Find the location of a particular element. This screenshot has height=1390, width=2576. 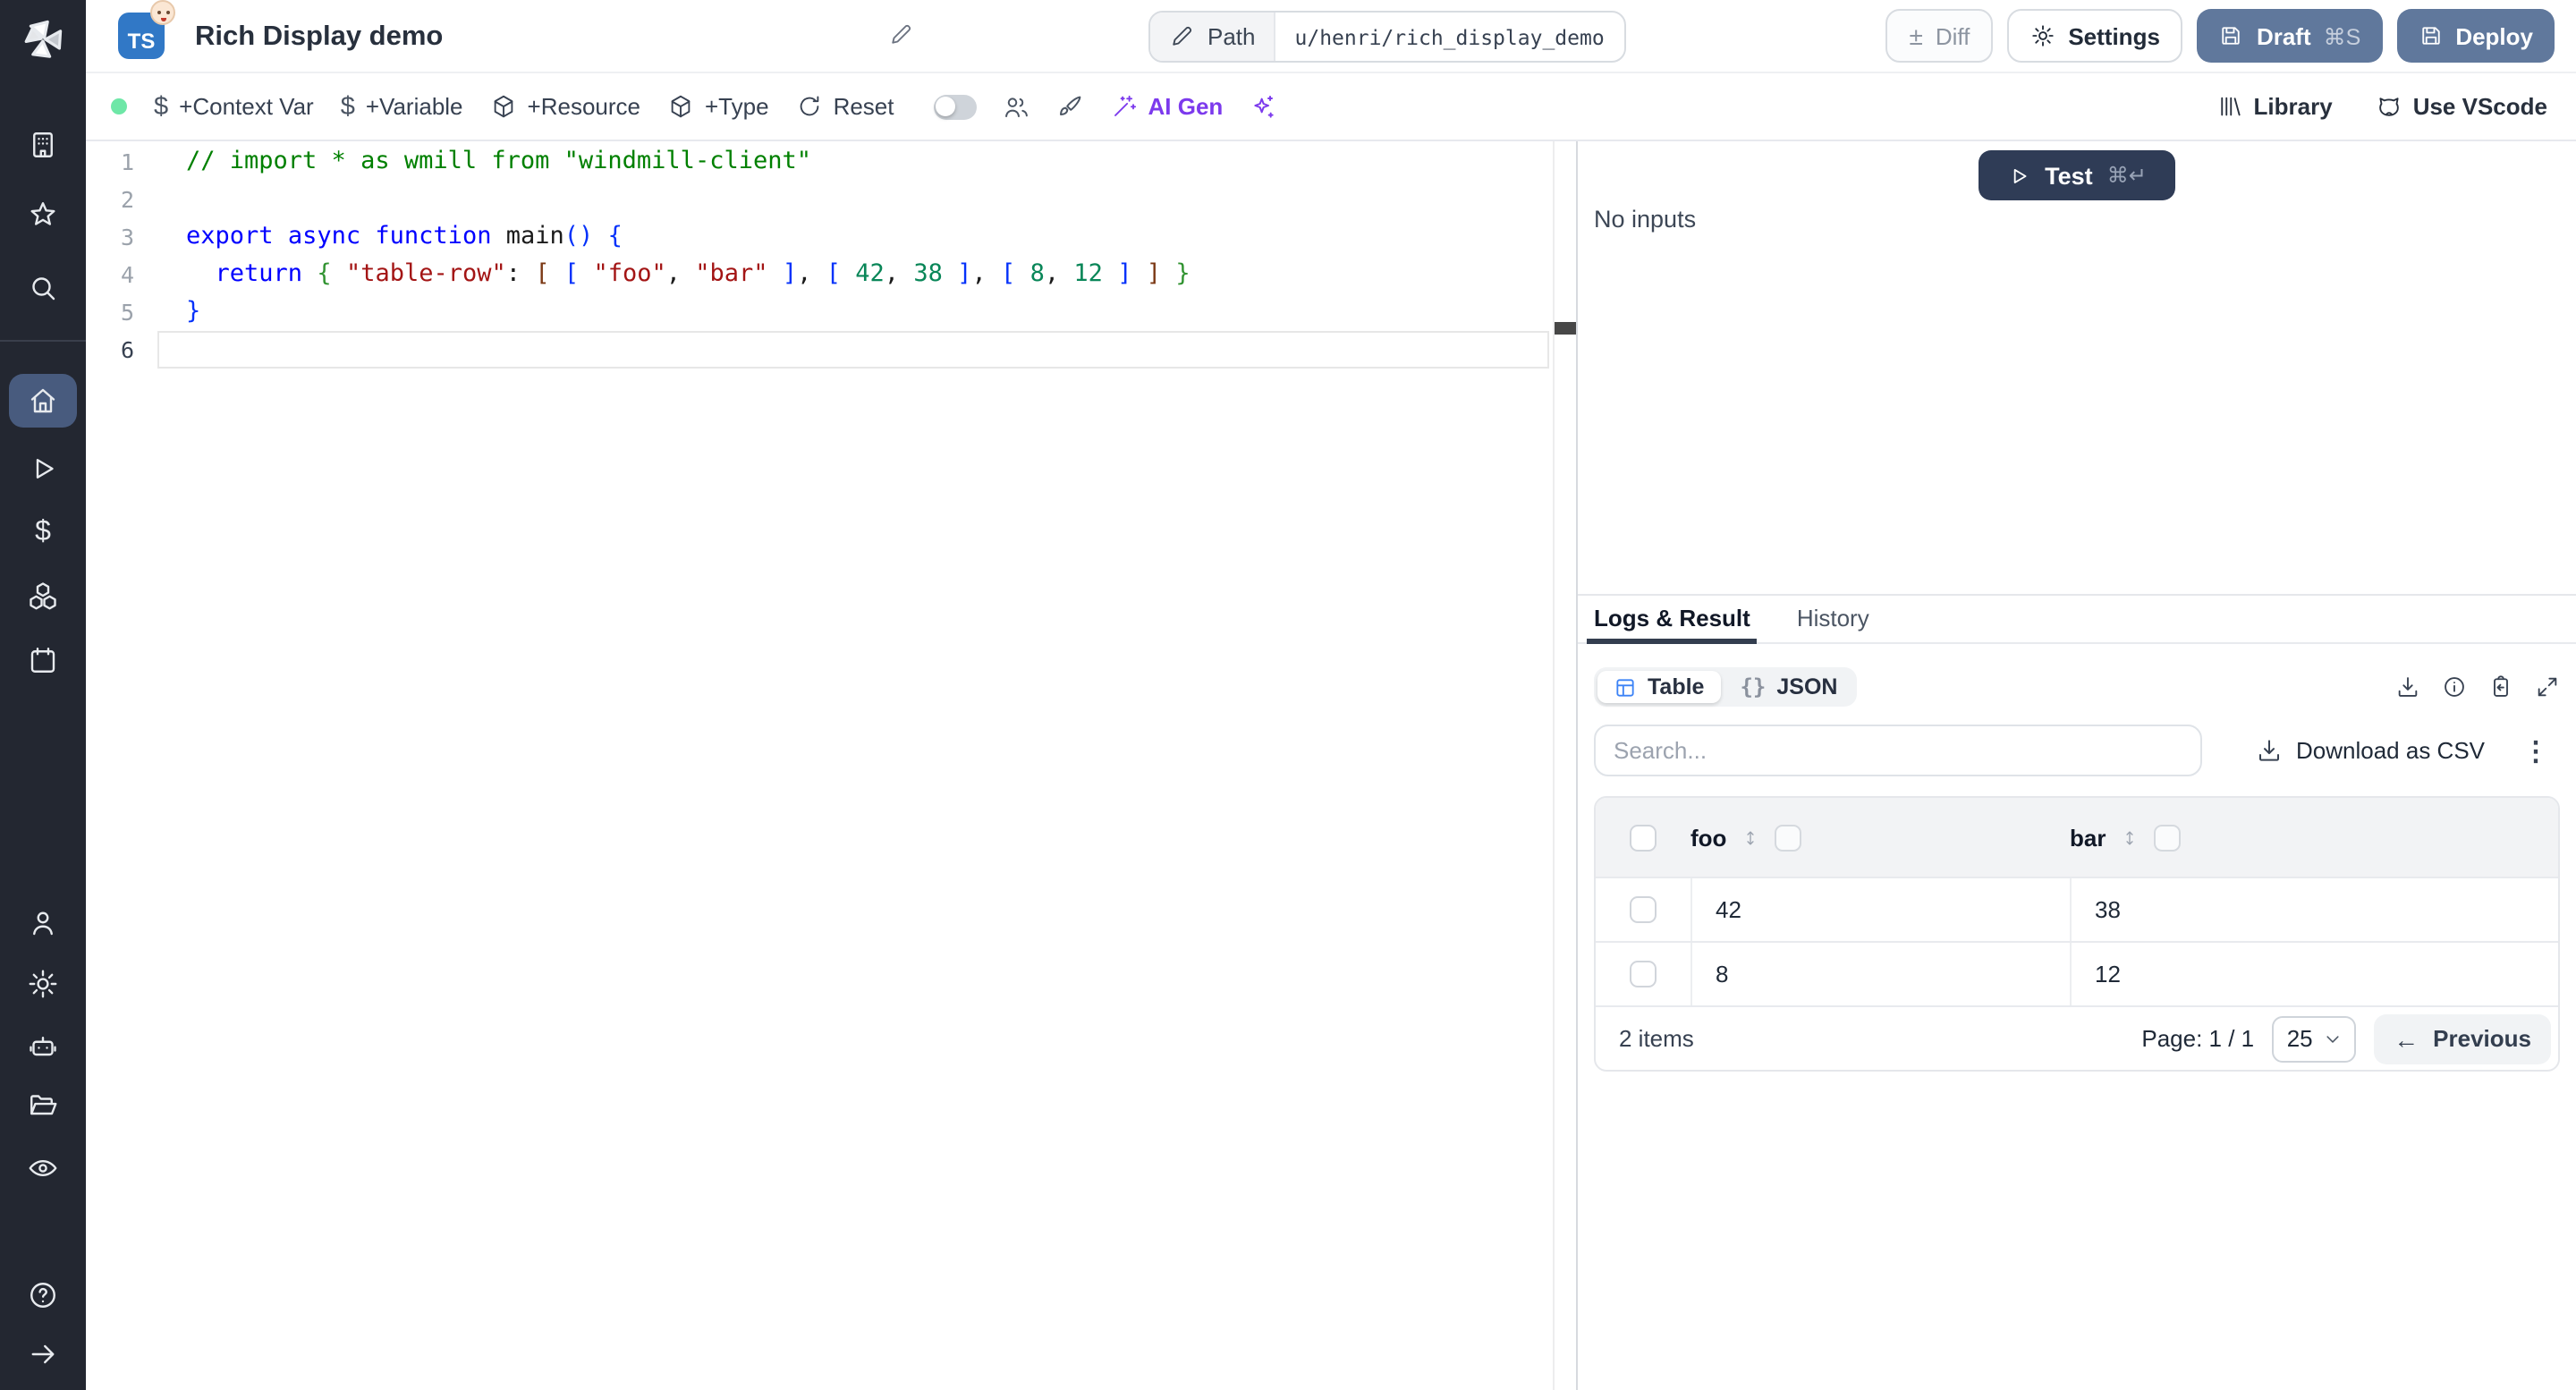

code-line: 2 is located at coordinates (819, 199).